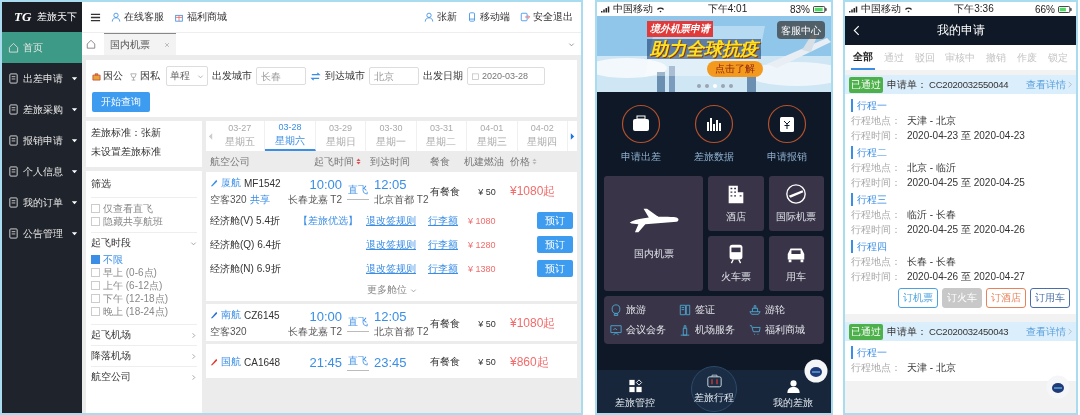 This screenshot has width=1080, height=415. What do you see at coordinates (866, 331) in the screenshot?
I see `status-badge: 已通过` at bounding box center [866, 331].